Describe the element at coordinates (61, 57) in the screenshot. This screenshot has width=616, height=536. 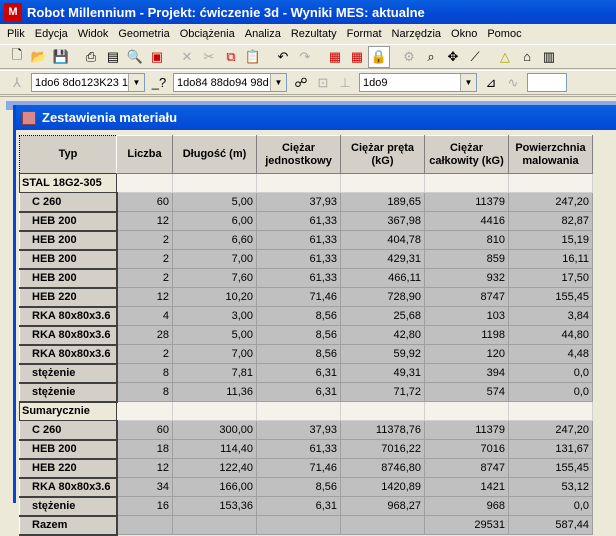
I see `save-icon: 💾` at that location.